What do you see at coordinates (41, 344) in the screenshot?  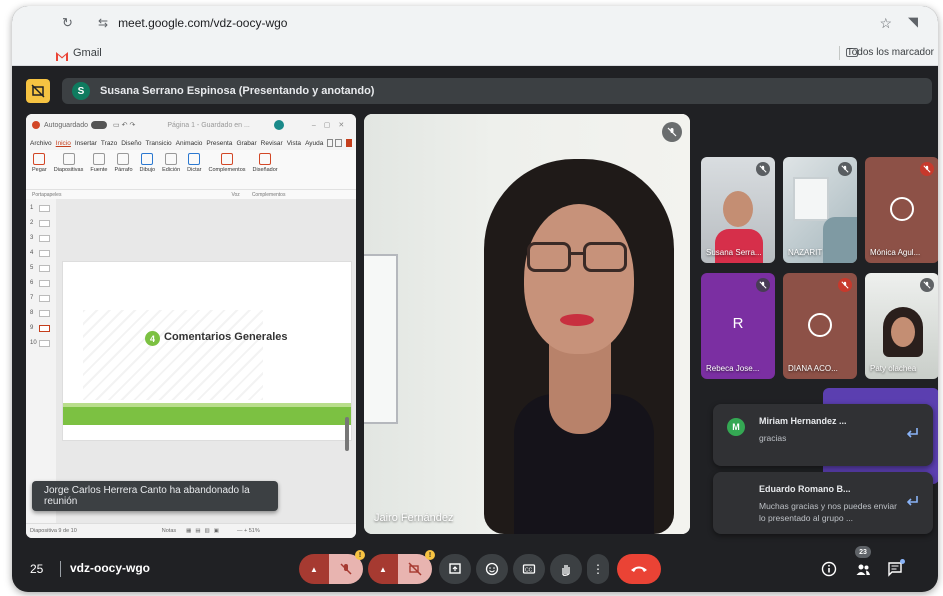 I see `slide-thumb: 10` at bounding box center [41, 344].